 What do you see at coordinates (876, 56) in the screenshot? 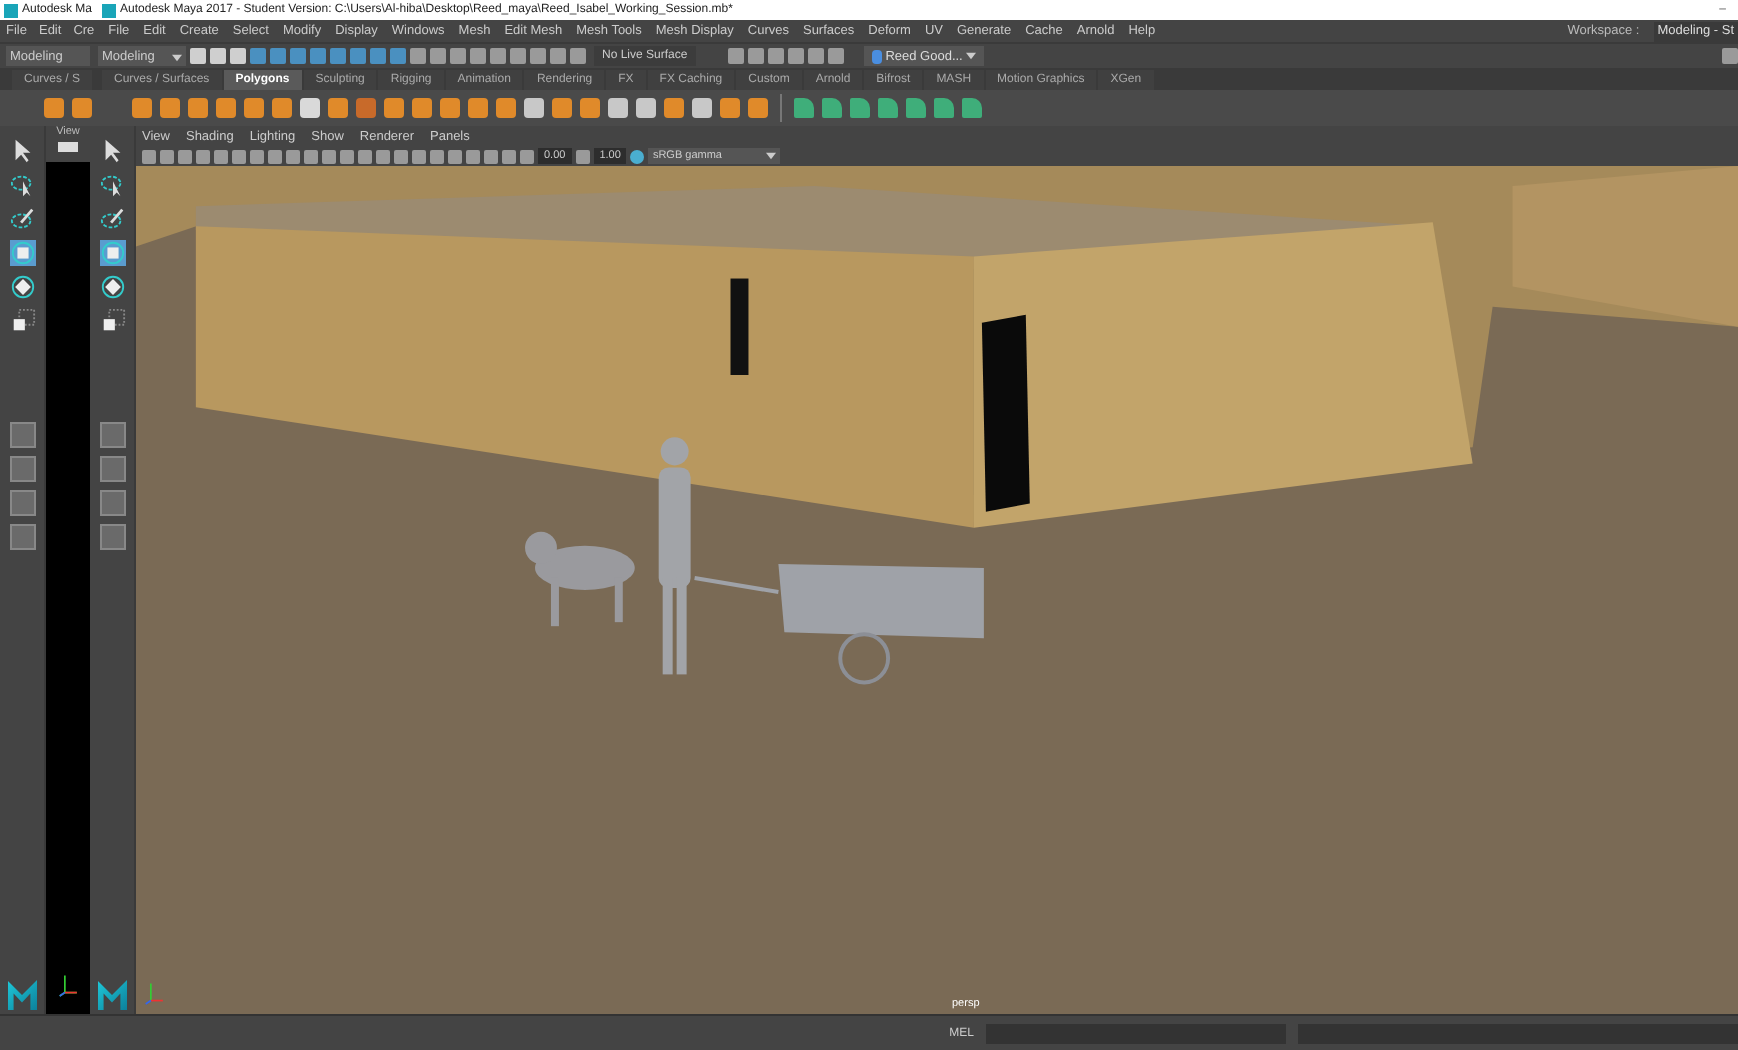
I see `user-icon` at bounding box center [876, 56].